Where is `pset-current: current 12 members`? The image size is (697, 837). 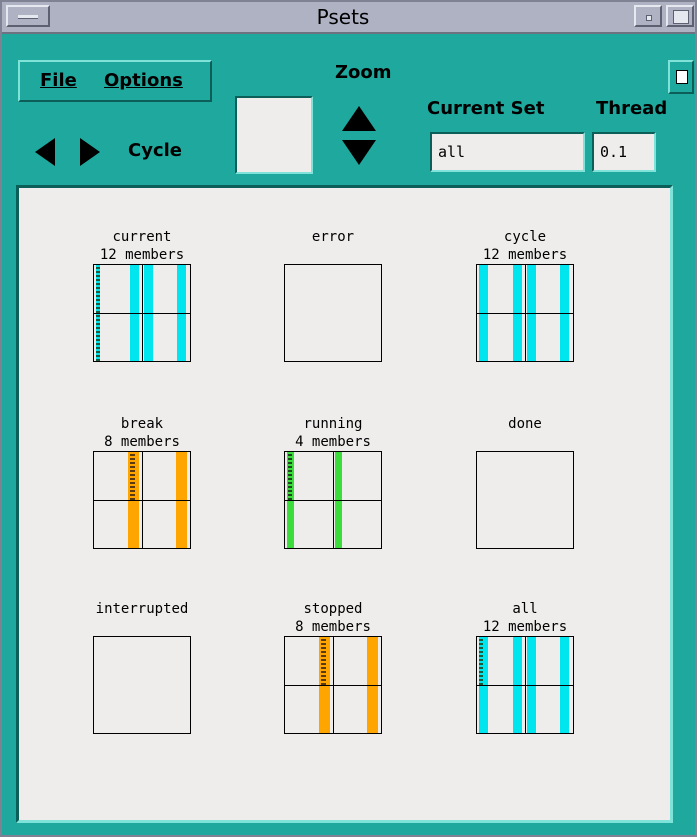 pset-current: current 12 members is located at coordinates (142, 295).